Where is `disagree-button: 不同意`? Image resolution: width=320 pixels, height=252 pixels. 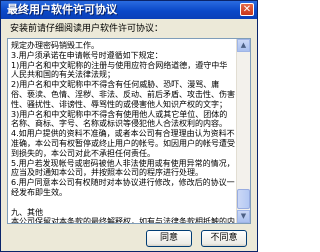
disagree-button: 不同意 is located at coordinates (224, 238).